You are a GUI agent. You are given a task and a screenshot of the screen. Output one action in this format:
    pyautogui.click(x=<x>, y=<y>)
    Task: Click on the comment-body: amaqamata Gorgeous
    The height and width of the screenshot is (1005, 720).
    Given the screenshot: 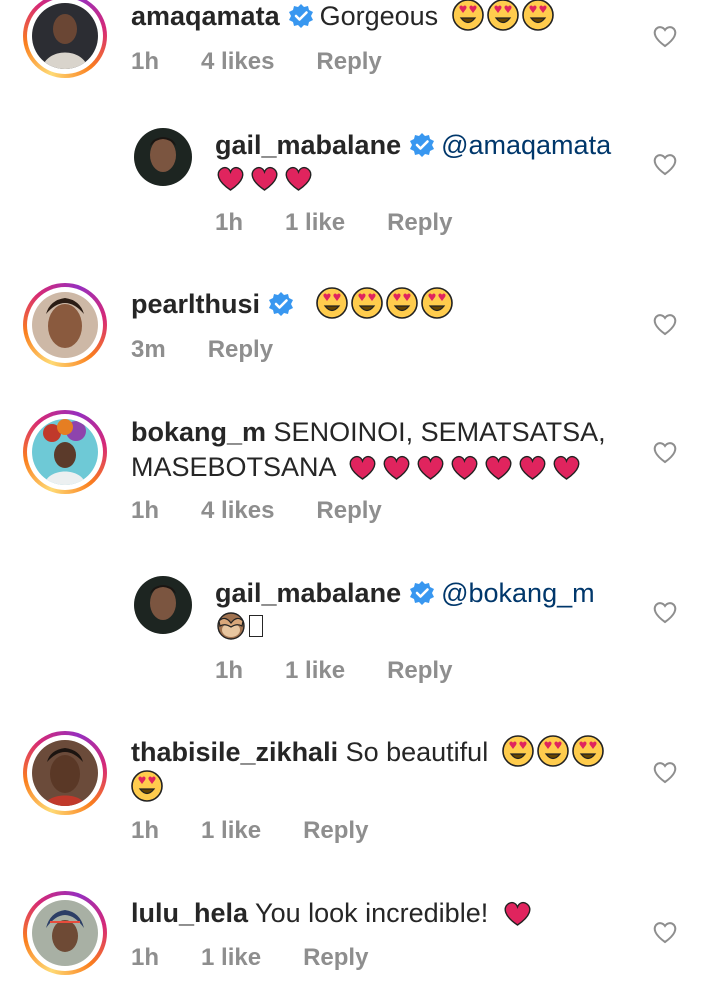 What is the action you would take?
    pyautogui.click(x=344, y=17)
    